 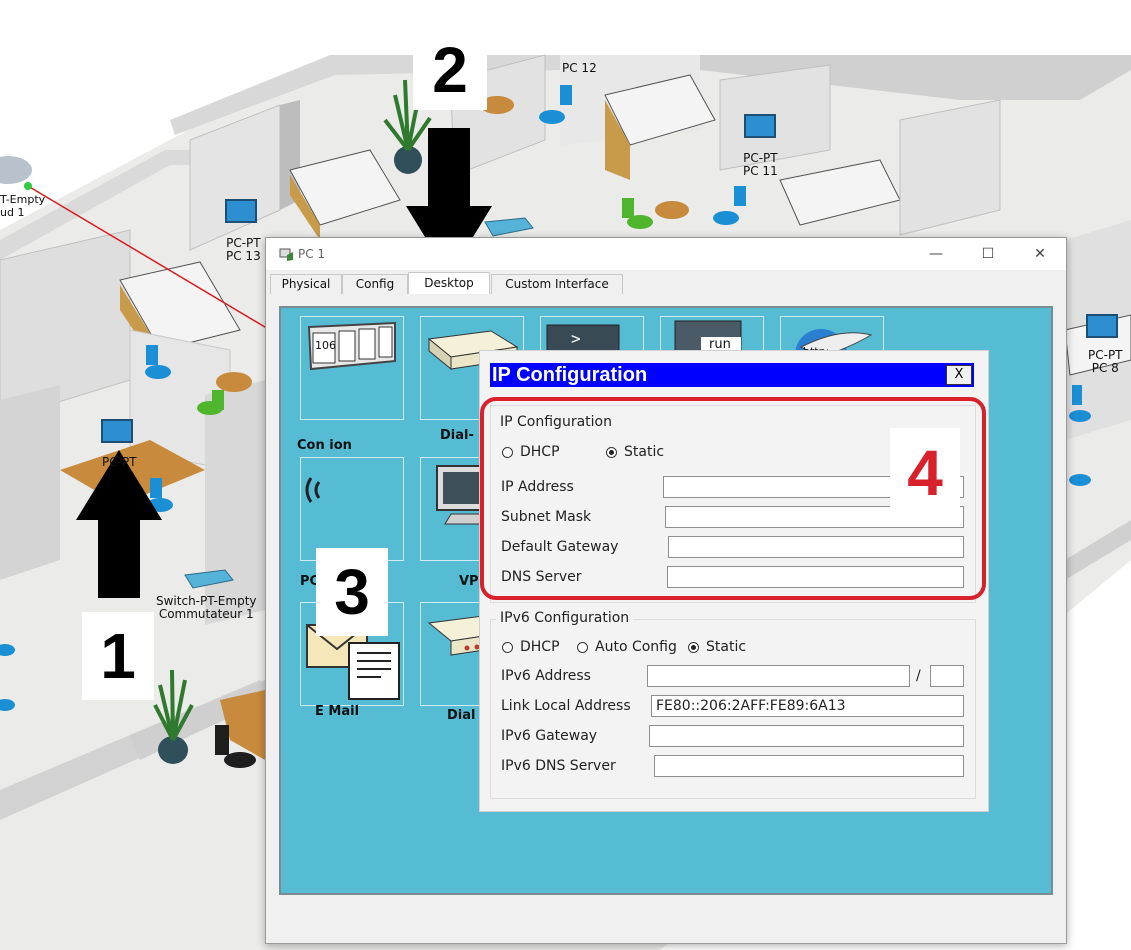 I want to click on step-number-1: 1, so click(x=118, y=656).